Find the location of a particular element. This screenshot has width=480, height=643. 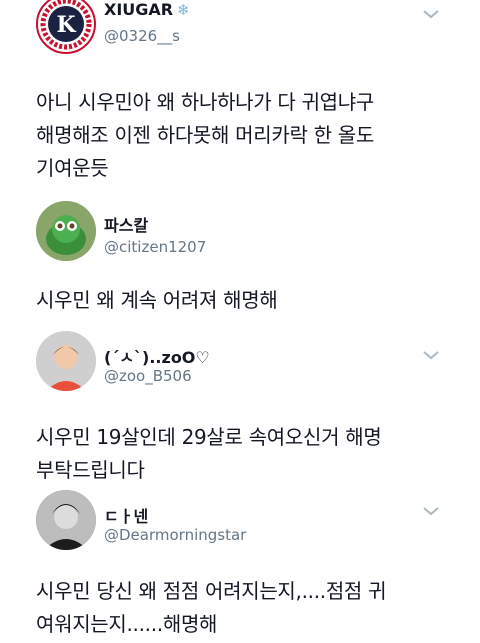

display-name-row: 파스칼 is located at coordinates (126, 224).